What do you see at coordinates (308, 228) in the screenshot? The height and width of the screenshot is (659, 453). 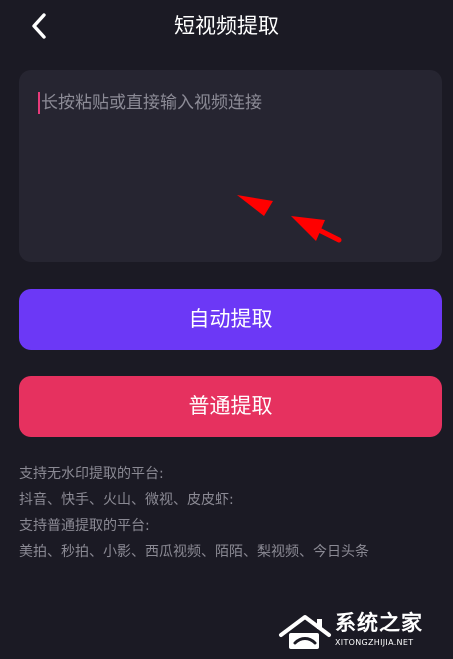 I see `annotation-arrowhead-large` at bounding box center [308, 228].